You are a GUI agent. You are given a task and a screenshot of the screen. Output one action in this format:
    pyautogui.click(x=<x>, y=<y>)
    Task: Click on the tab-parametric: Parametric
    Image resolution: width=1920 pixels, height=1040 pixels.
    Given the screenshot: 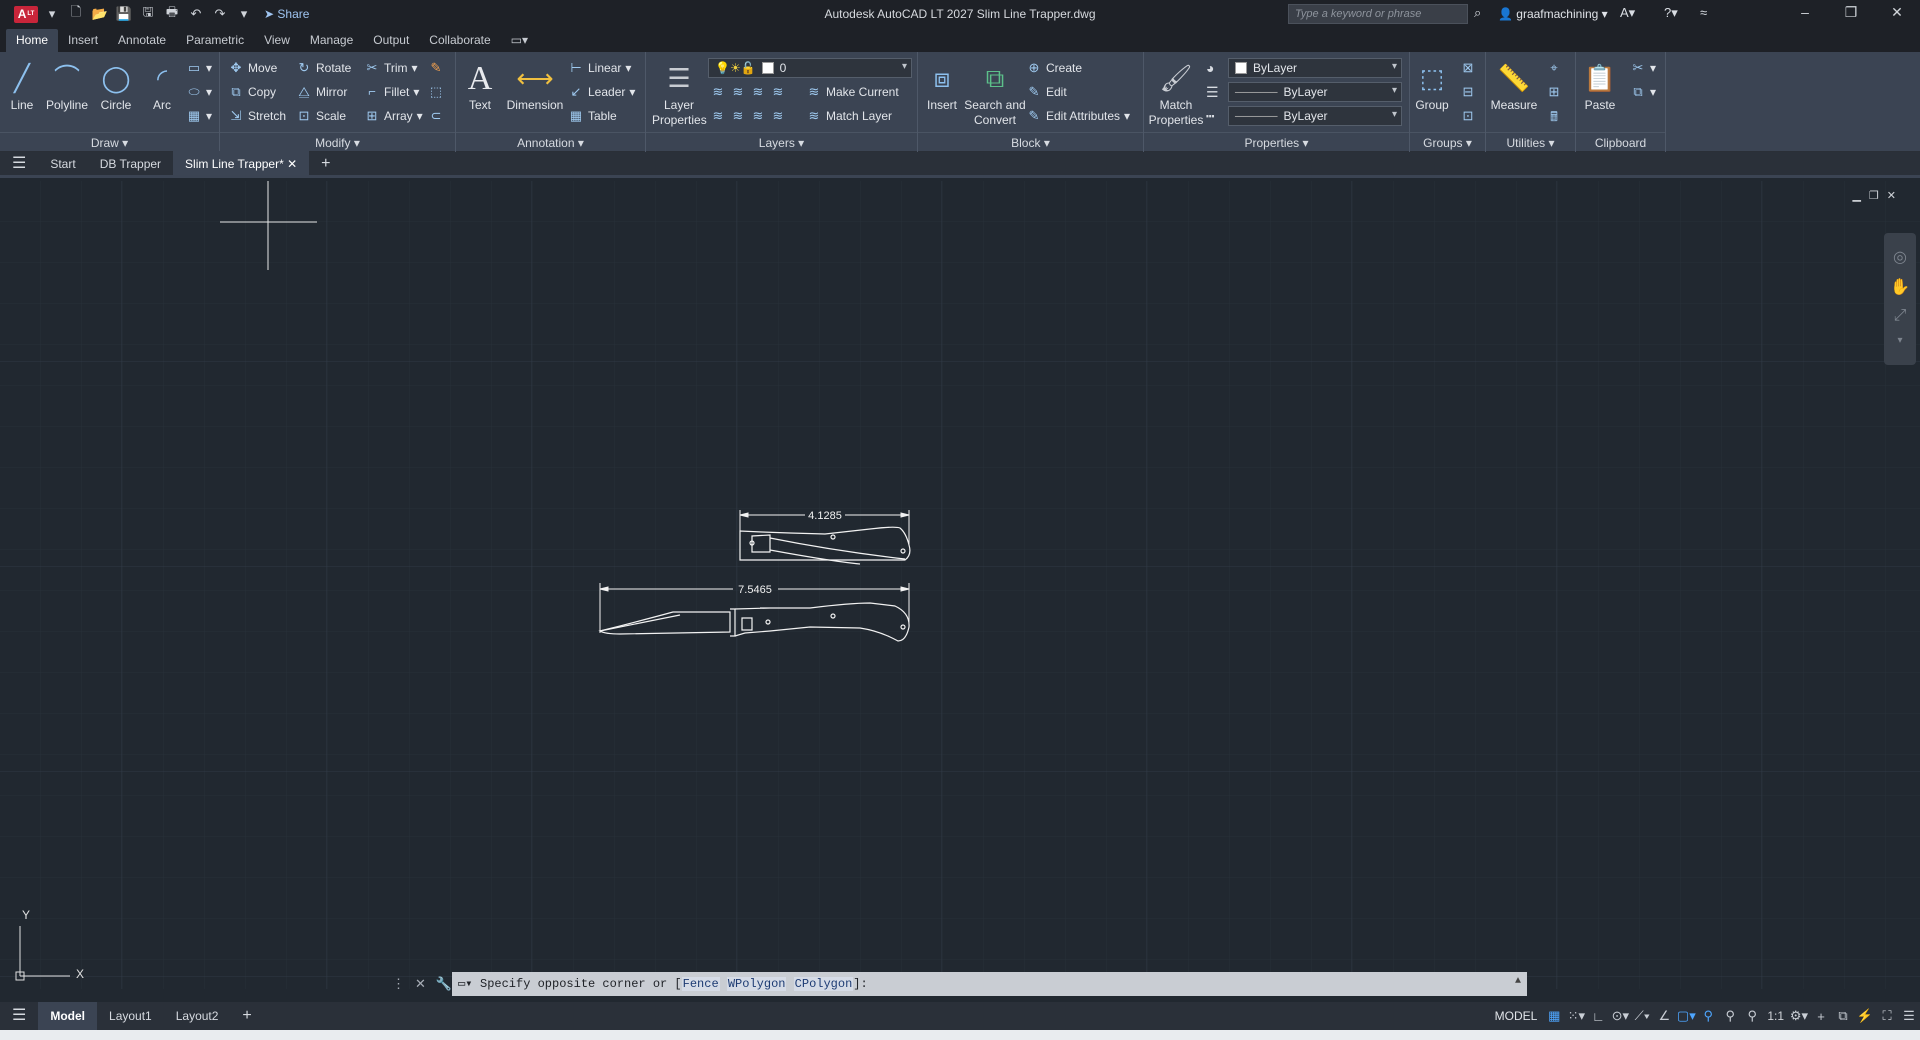 What is the action you would take?
    pyautogui.click(x=215, y=40)
    